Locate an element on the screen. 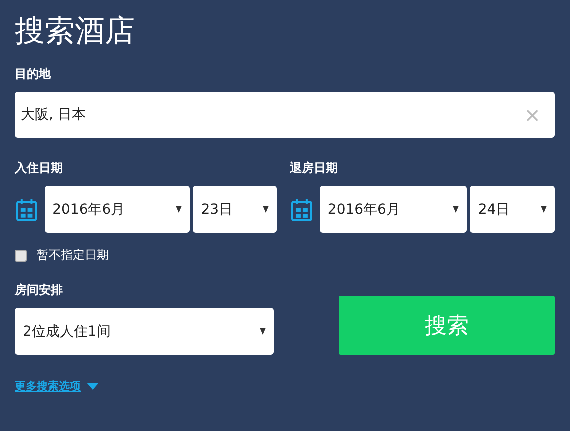 The height and width of the screenshot is (431, 570). rooms-select: 2位成人住1间 is located at coordinates (144, 331).